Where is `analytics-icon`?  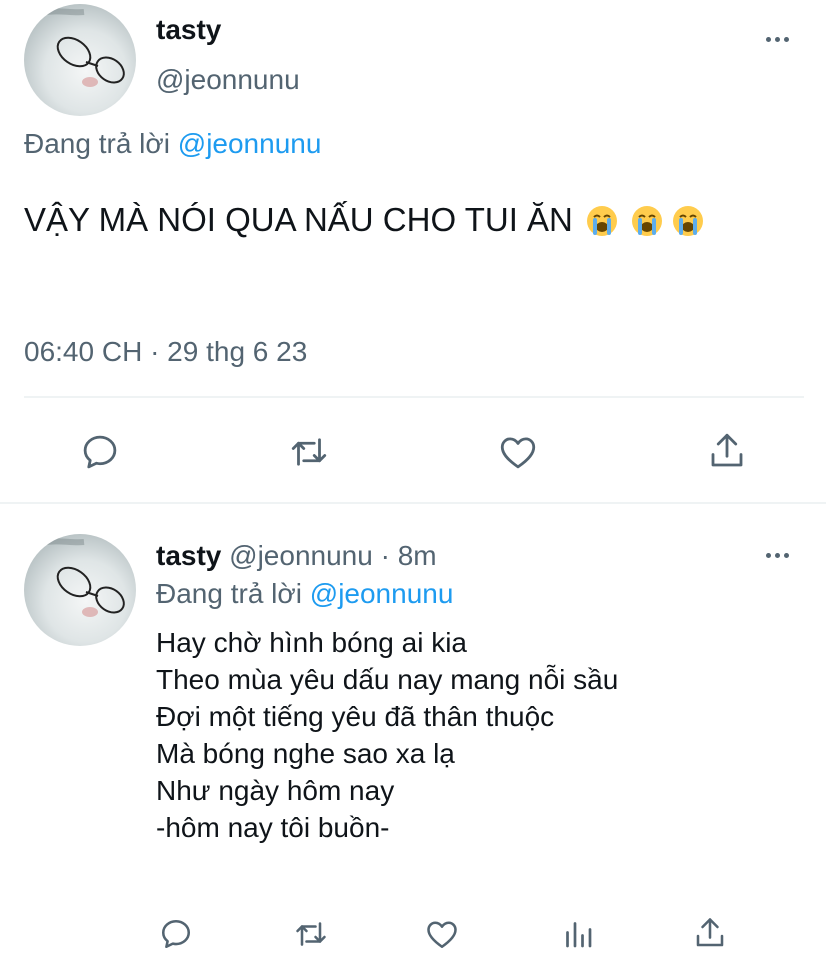
analytics-icon is located at coordinates (578, 934).